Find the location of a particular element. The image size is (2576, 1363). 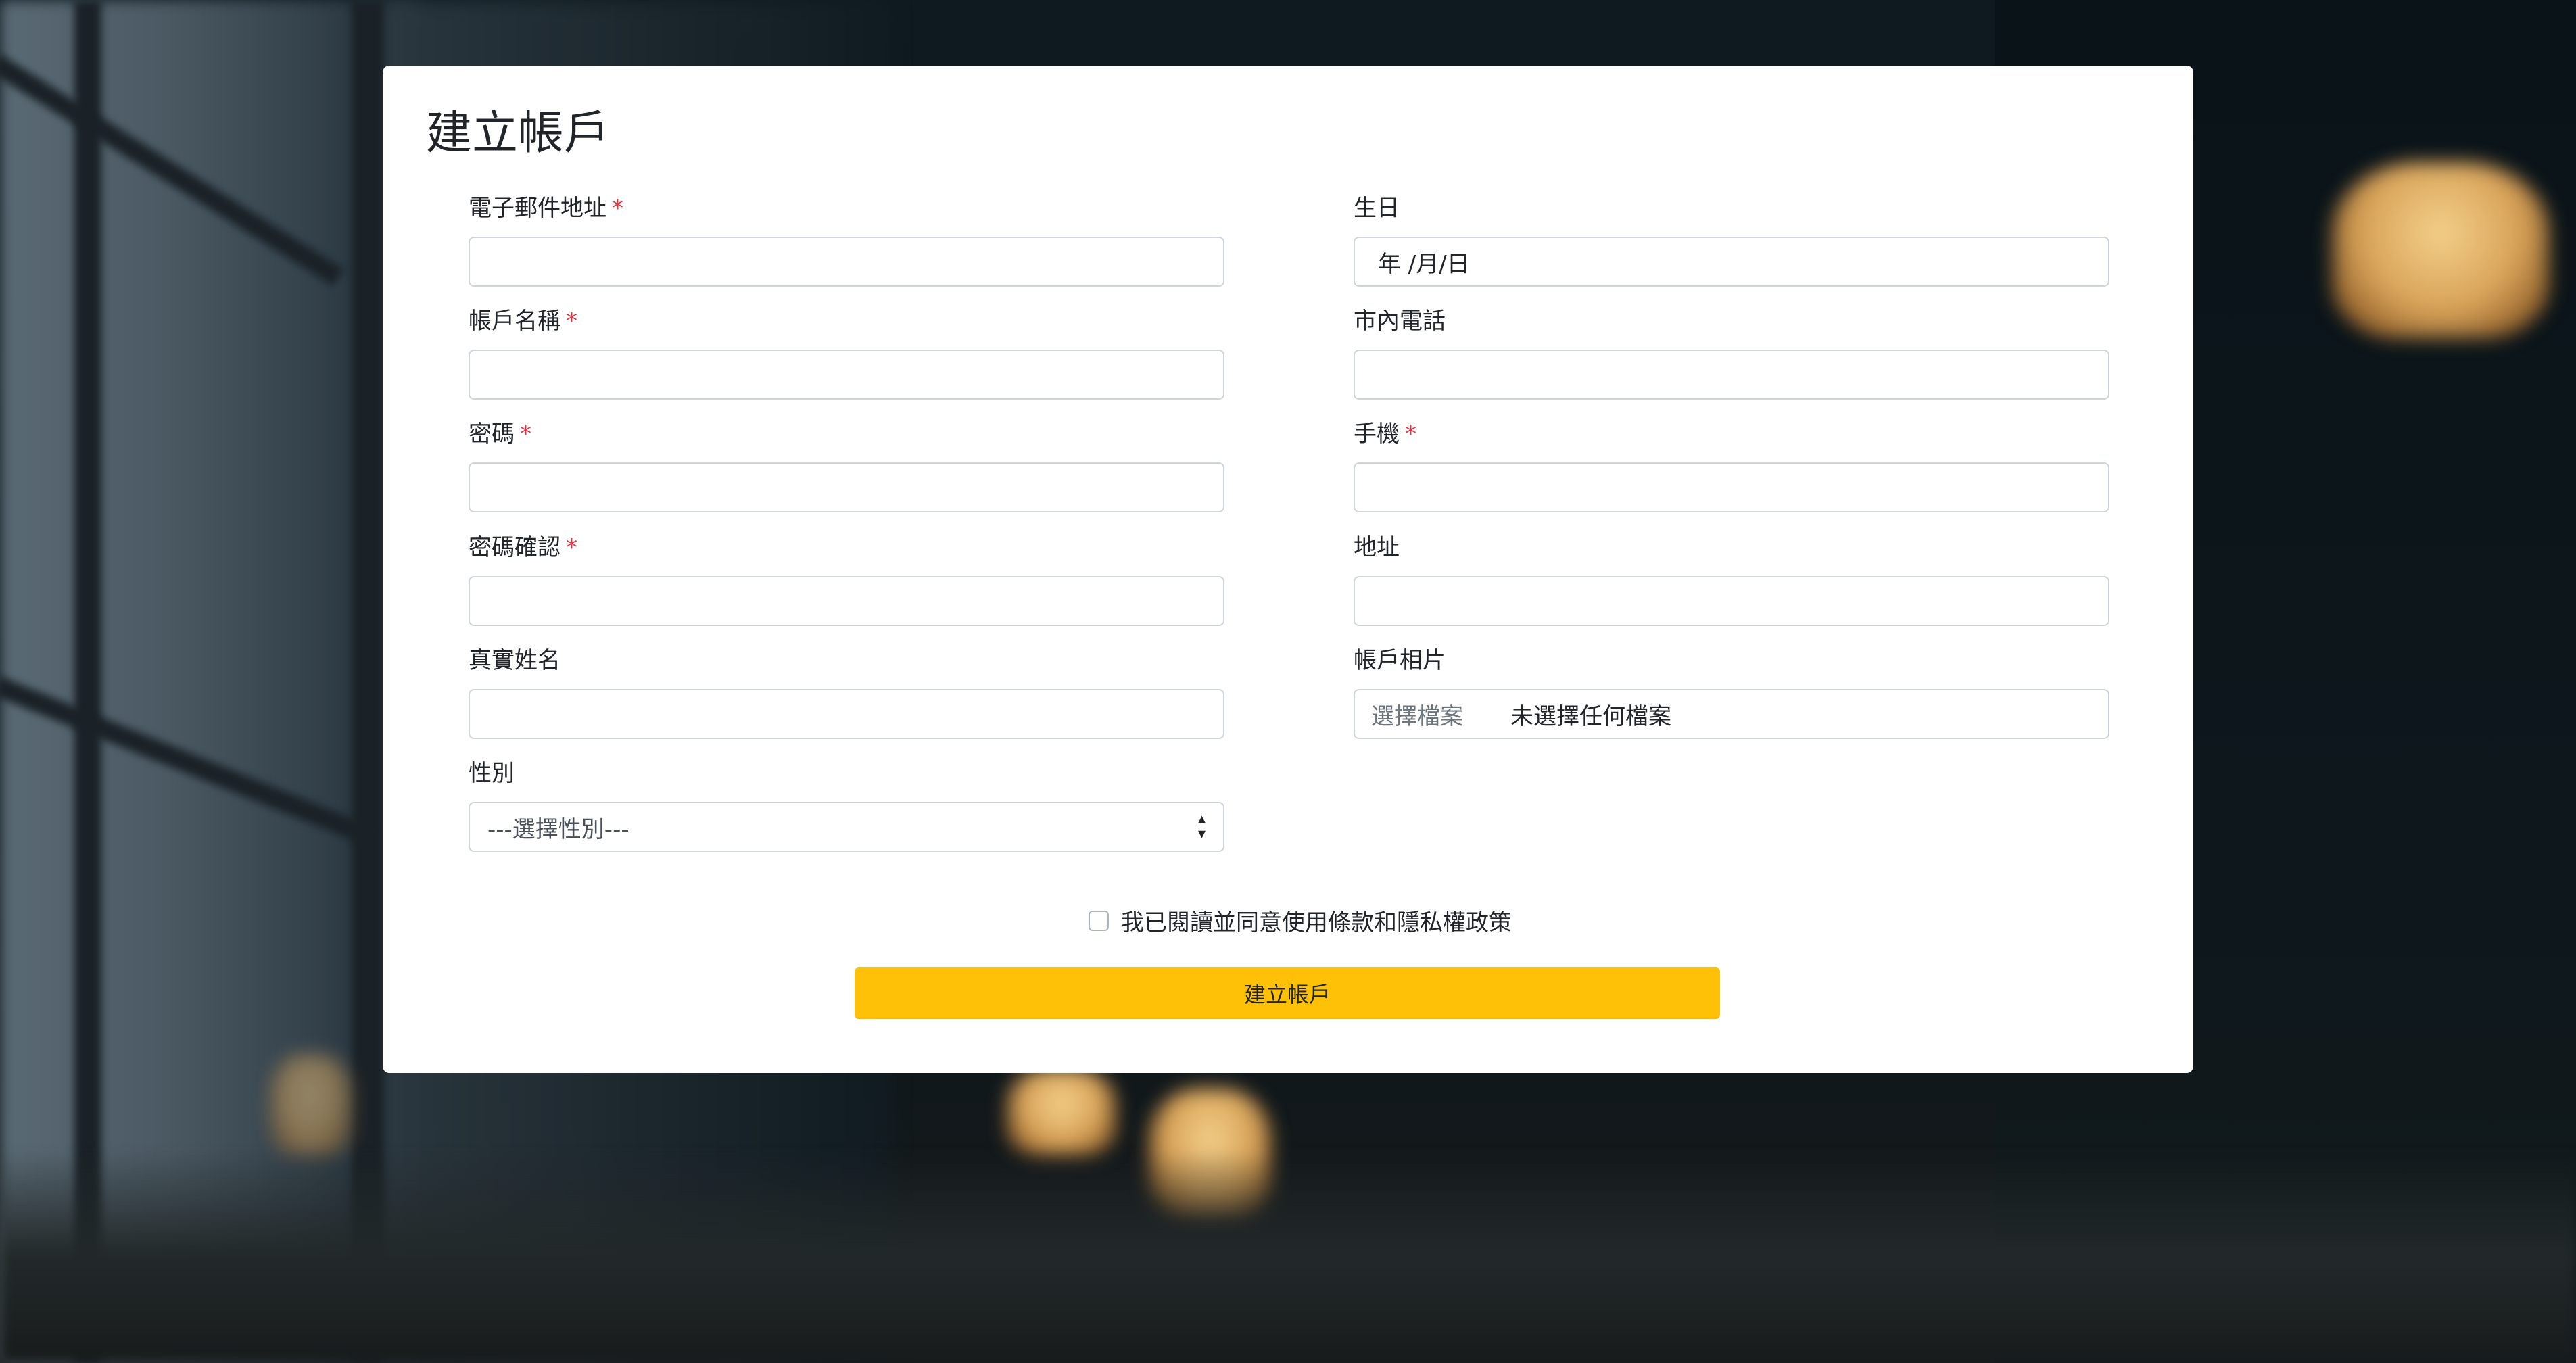

password-field is located at coordinates (846, 487).